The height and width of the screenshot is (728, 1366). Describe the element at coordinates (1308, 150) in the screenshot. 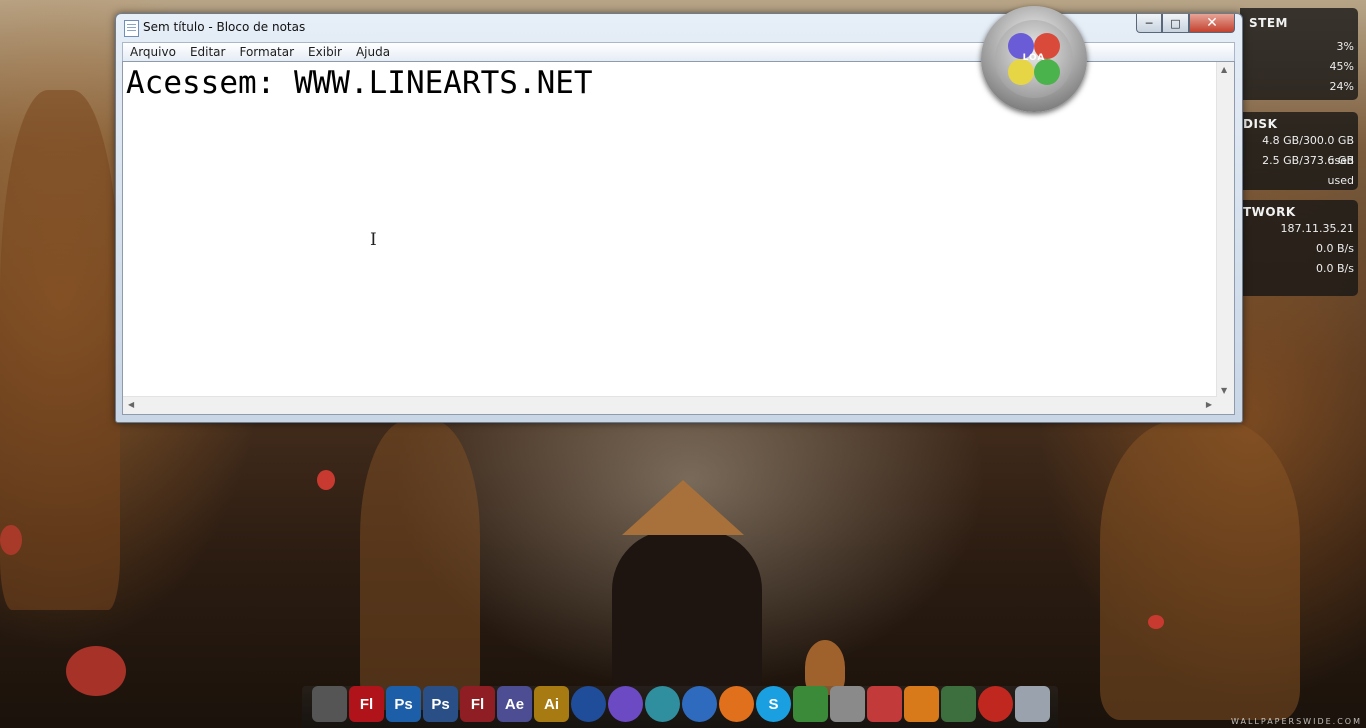

I see `disk-usage-row: 4.8 GB/300.0 GB used` at that location.